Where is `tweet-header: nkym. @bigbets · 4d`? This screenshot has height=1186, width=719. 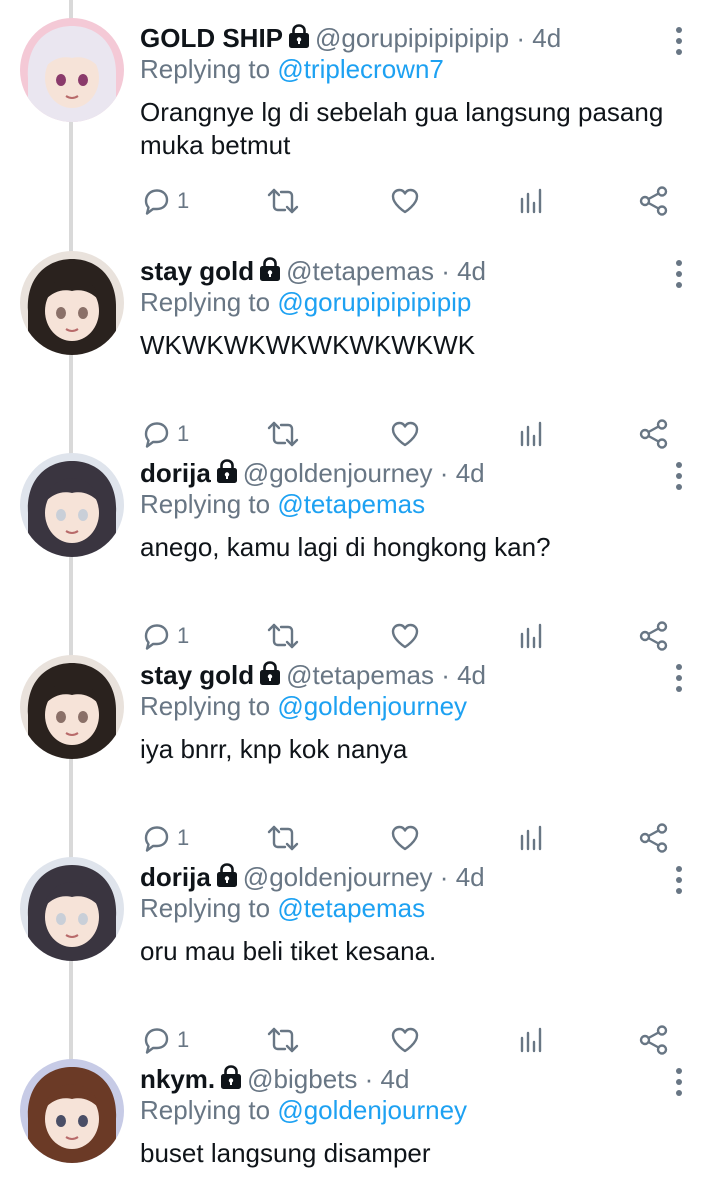
tweet-header: nkym. @bigbets · 4d is located at coordinates (274, 1079).